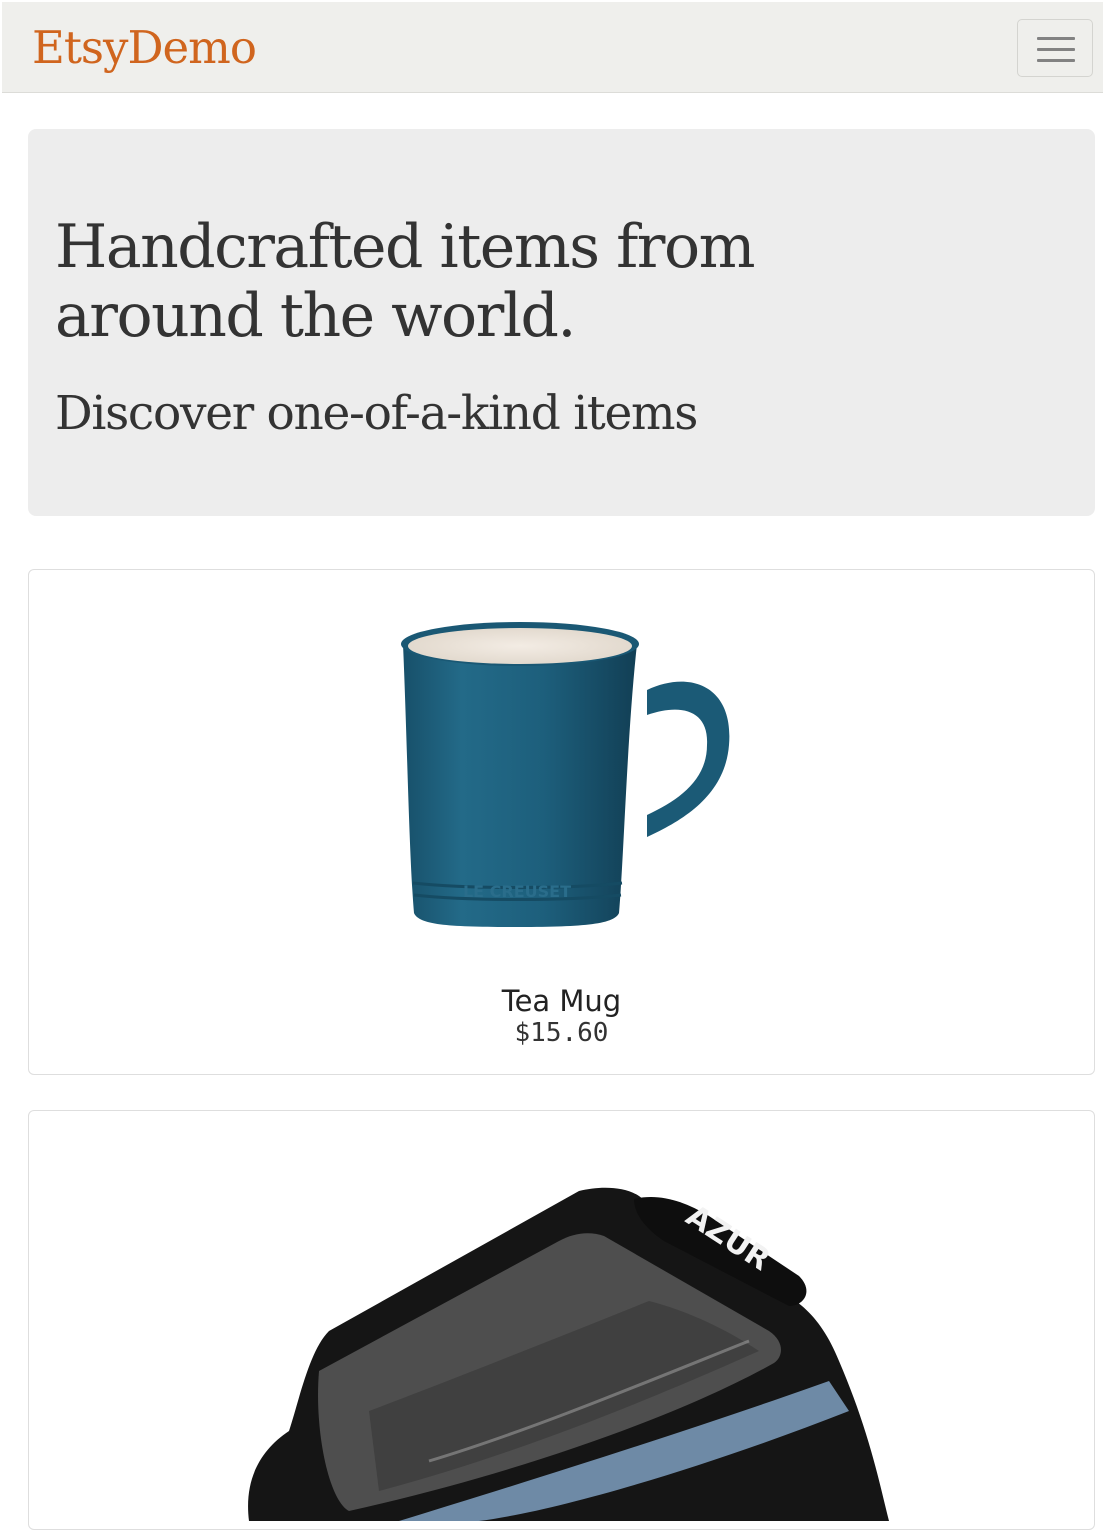 This screenshot has width=1103, height=1530. What do you see at coordinates (1055, 48) in the screenshot?
I see `menu-toggle-button` at bounding box center [1055, 48].